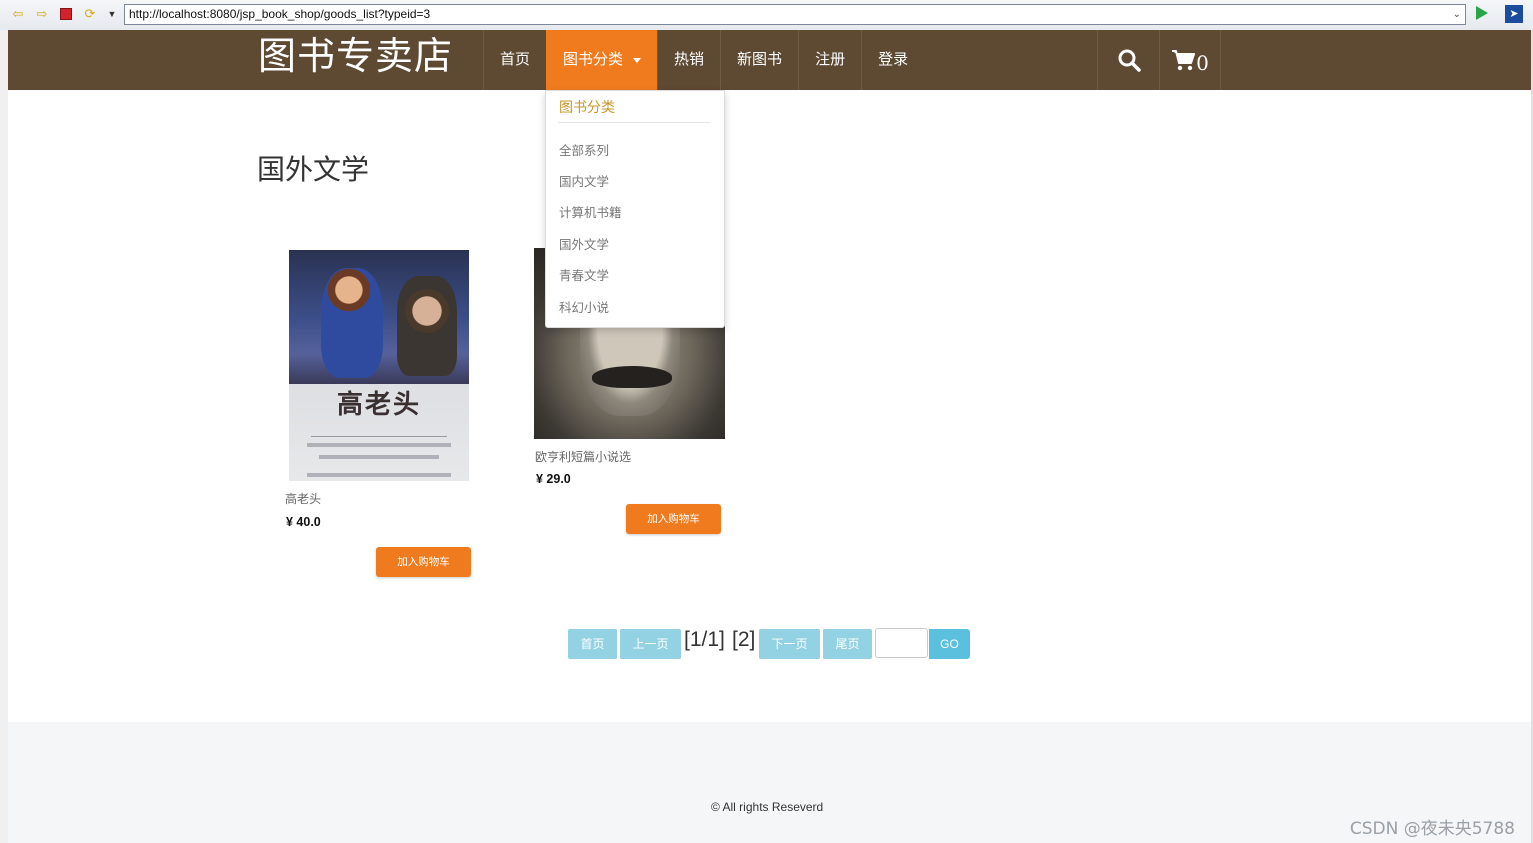 The width and height of the screenshot is (1533, 843). What do you see at coordinates (901, 643) in the screenshot?
I see `page-number-input` at bounding box center [901, 643].